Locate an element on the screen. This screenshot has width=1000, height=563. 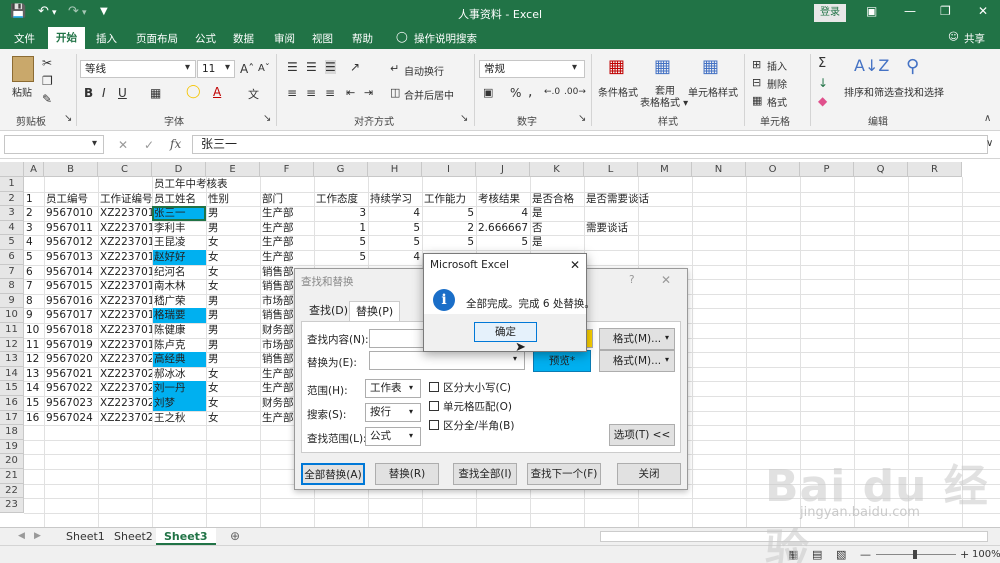
tab-formulas: 公式 is located at coordinates (205, 38).